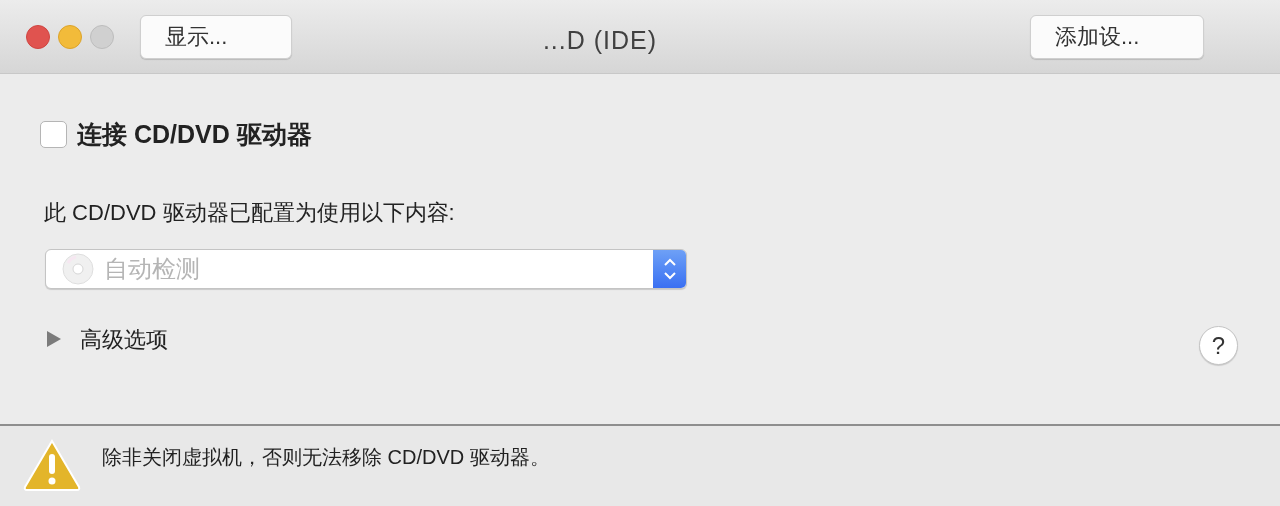 This screenshot has height=506, width=1280. I want to click on stepper-icon, so click(669, 268).